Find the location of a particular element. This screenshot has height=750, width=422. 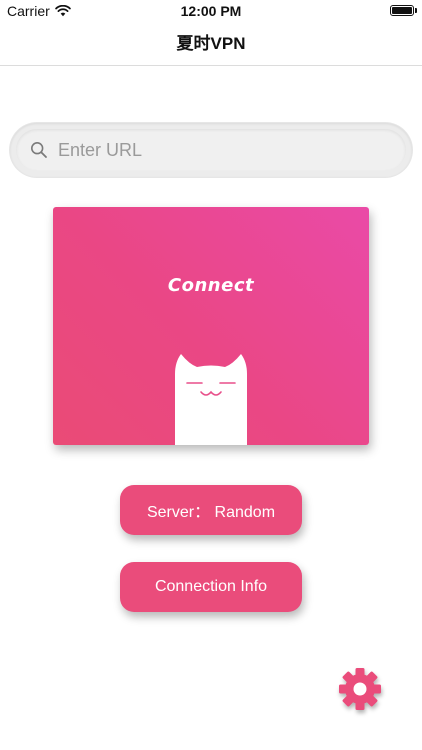

connection-info-button: Connection Info is located at coordinates (211, 587).